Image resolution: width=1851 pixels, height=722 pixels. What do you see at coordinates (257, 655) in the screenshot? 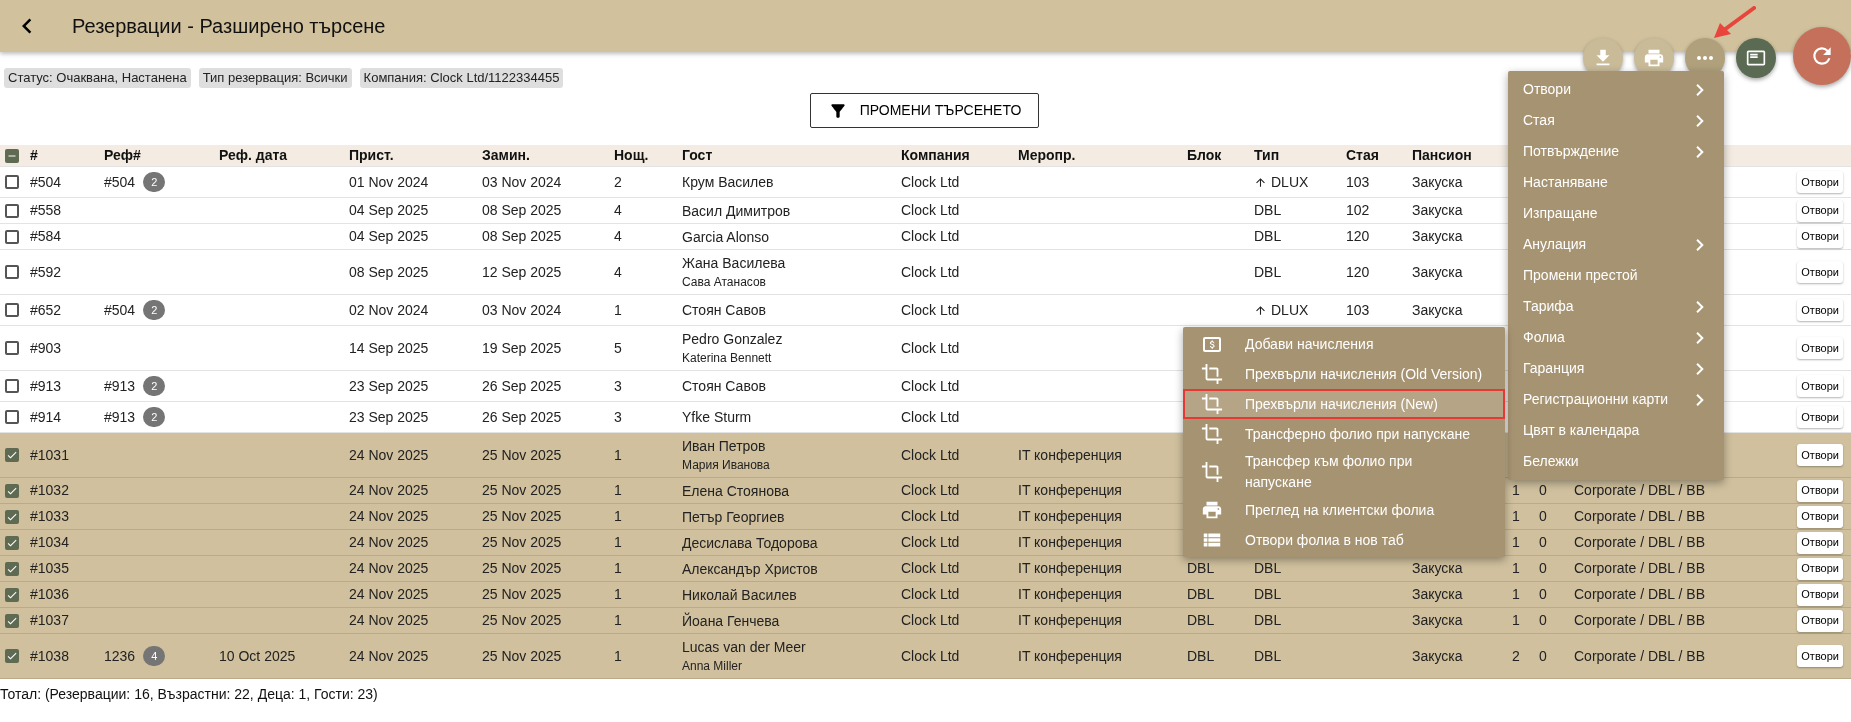
I see `table-cell: 10 Oct 2025` at bounding box center [257, 655].